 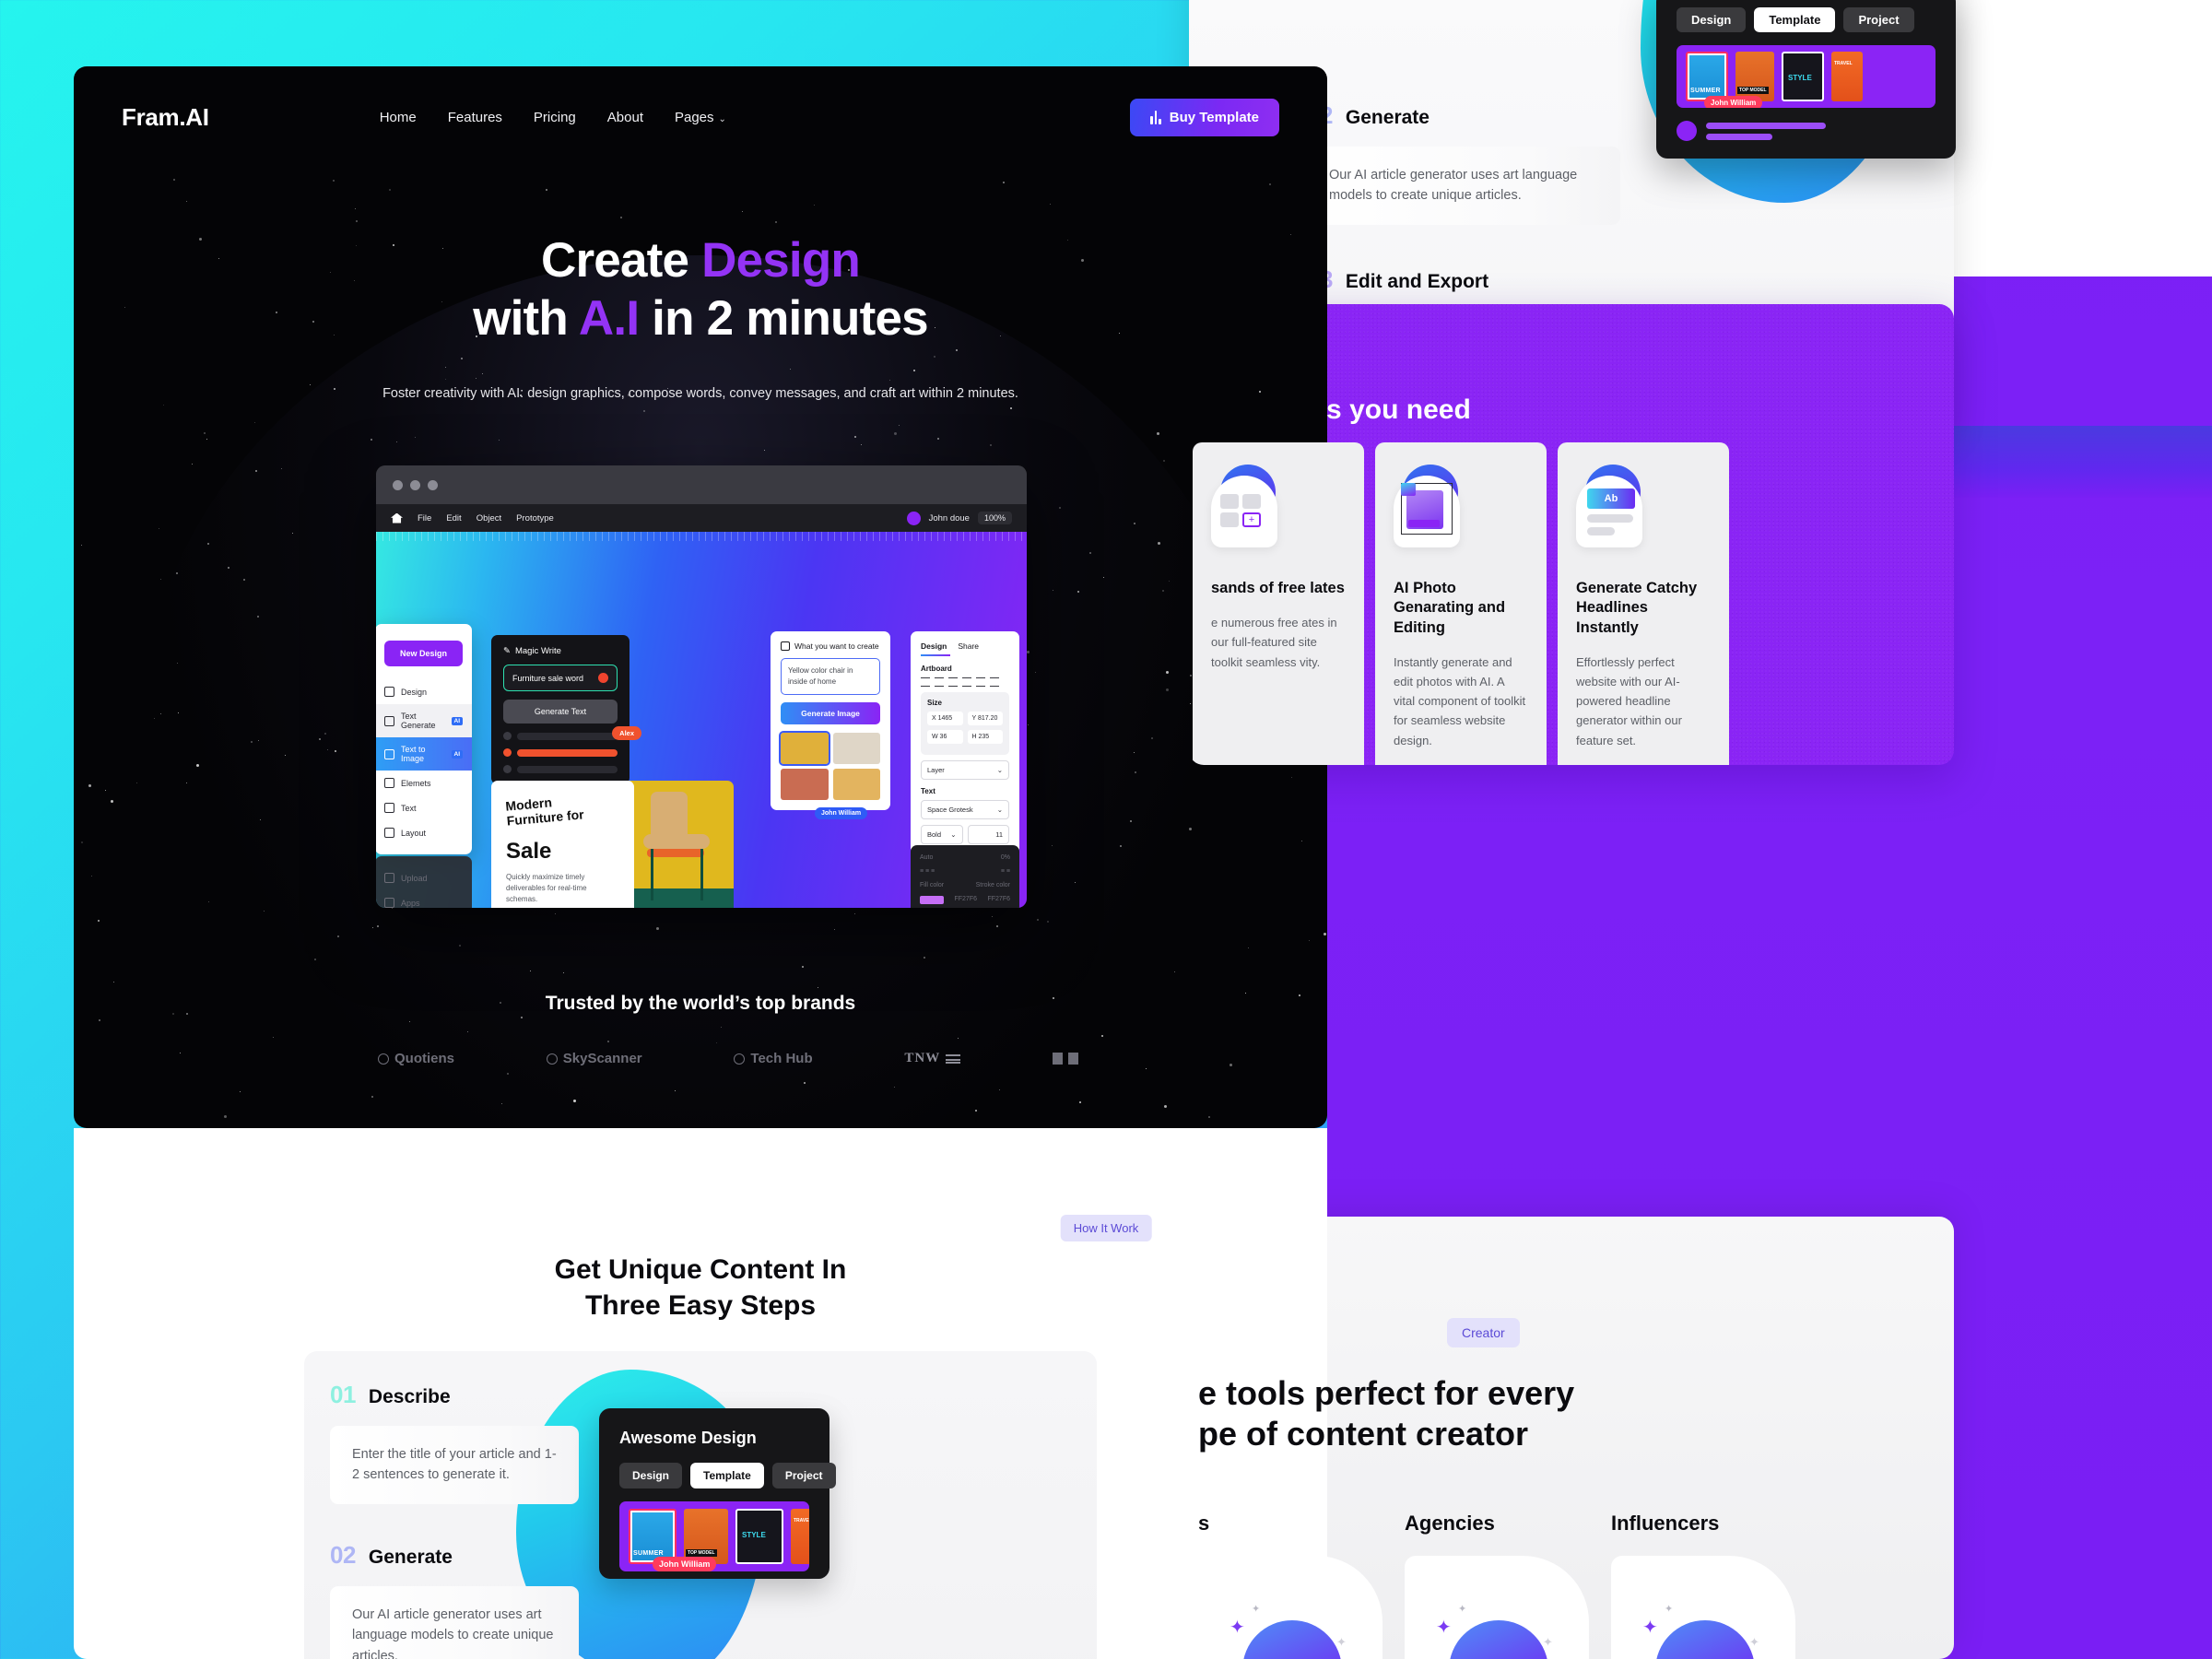 What do you see at coordinates (424, 877) in the screenshot?
I see `sidebar-item-upload: Upload` at bounding box center [424, 877].